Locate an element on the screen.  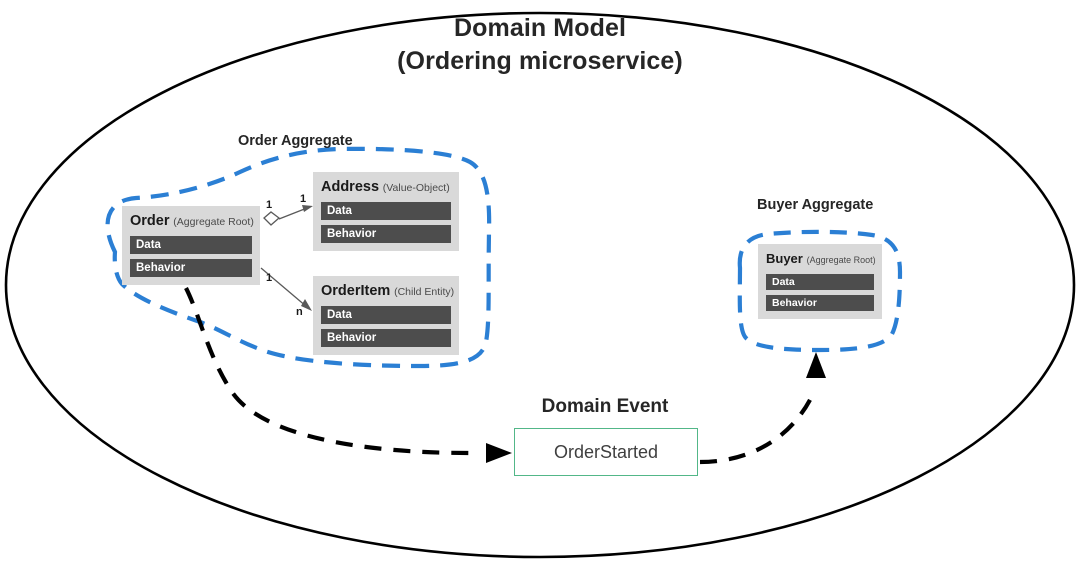
entity-header-orderitem: OrderItem (Child Entity) is located at coordinates (388, 291).